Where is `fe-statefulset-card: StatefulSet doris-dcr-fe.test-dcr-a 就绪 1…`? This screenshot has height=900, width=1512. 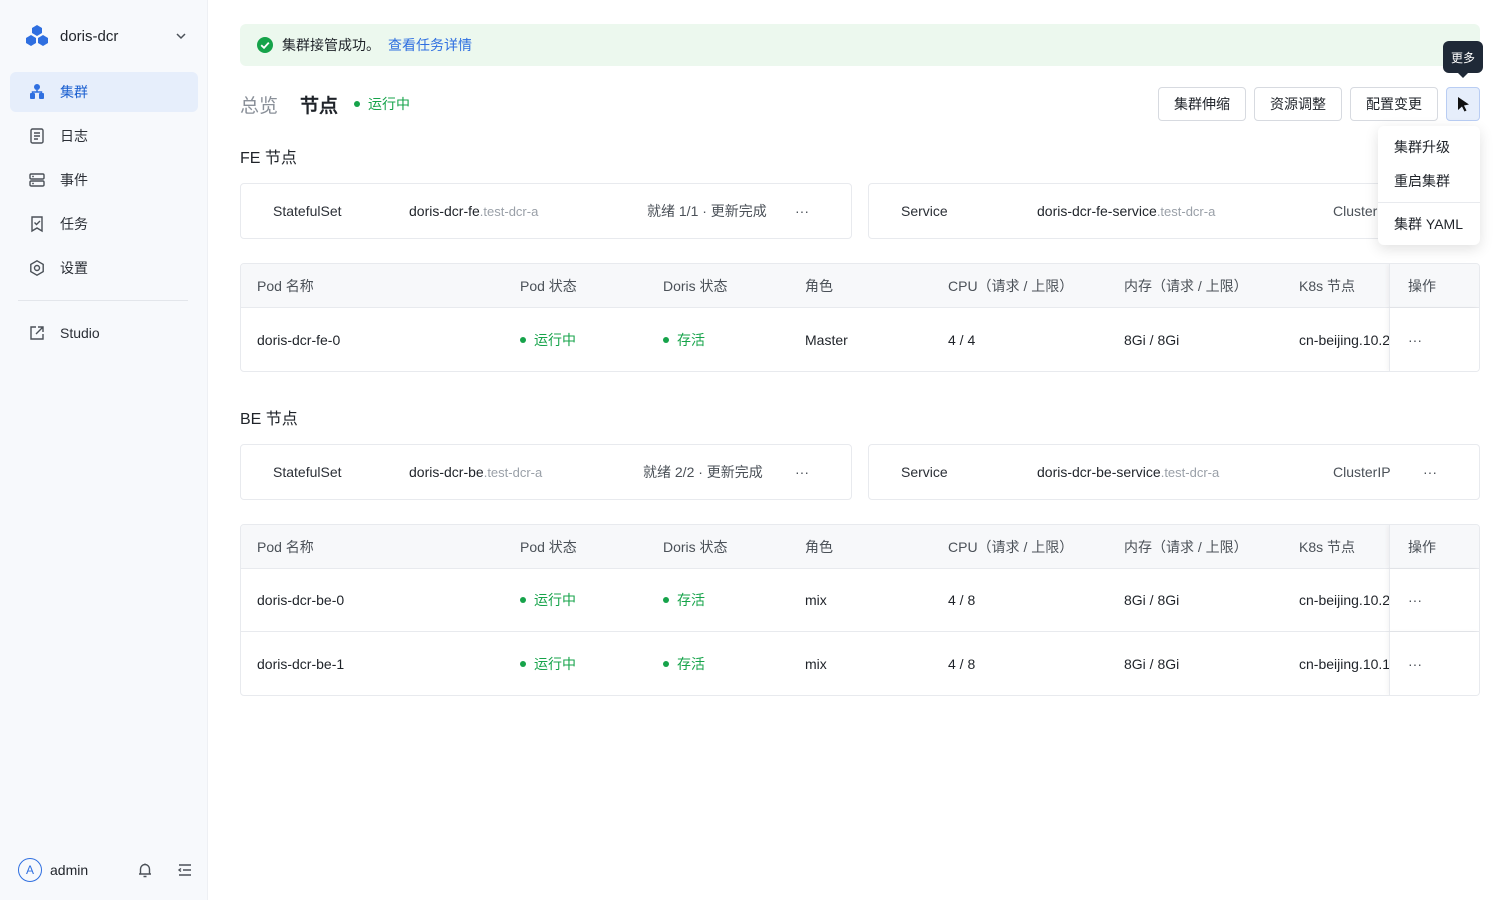
fe-statefulset-card: StatefulSet doris-dcr-fe.test-dcr-a 就绪 1… is located at coordinates (546, 211).